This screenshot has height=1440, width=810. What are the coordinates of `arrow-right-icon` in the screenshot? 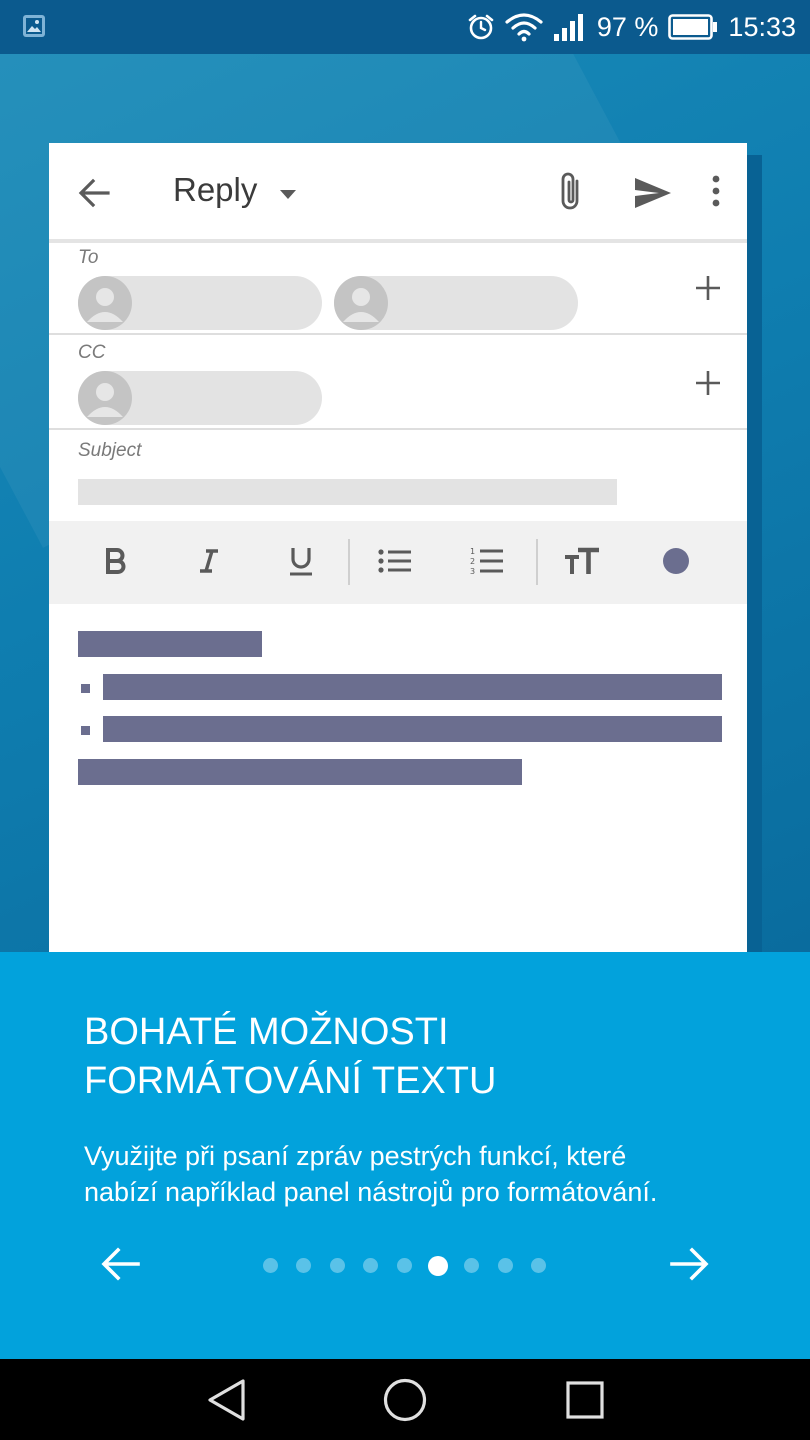 It's located at (689, 1264).